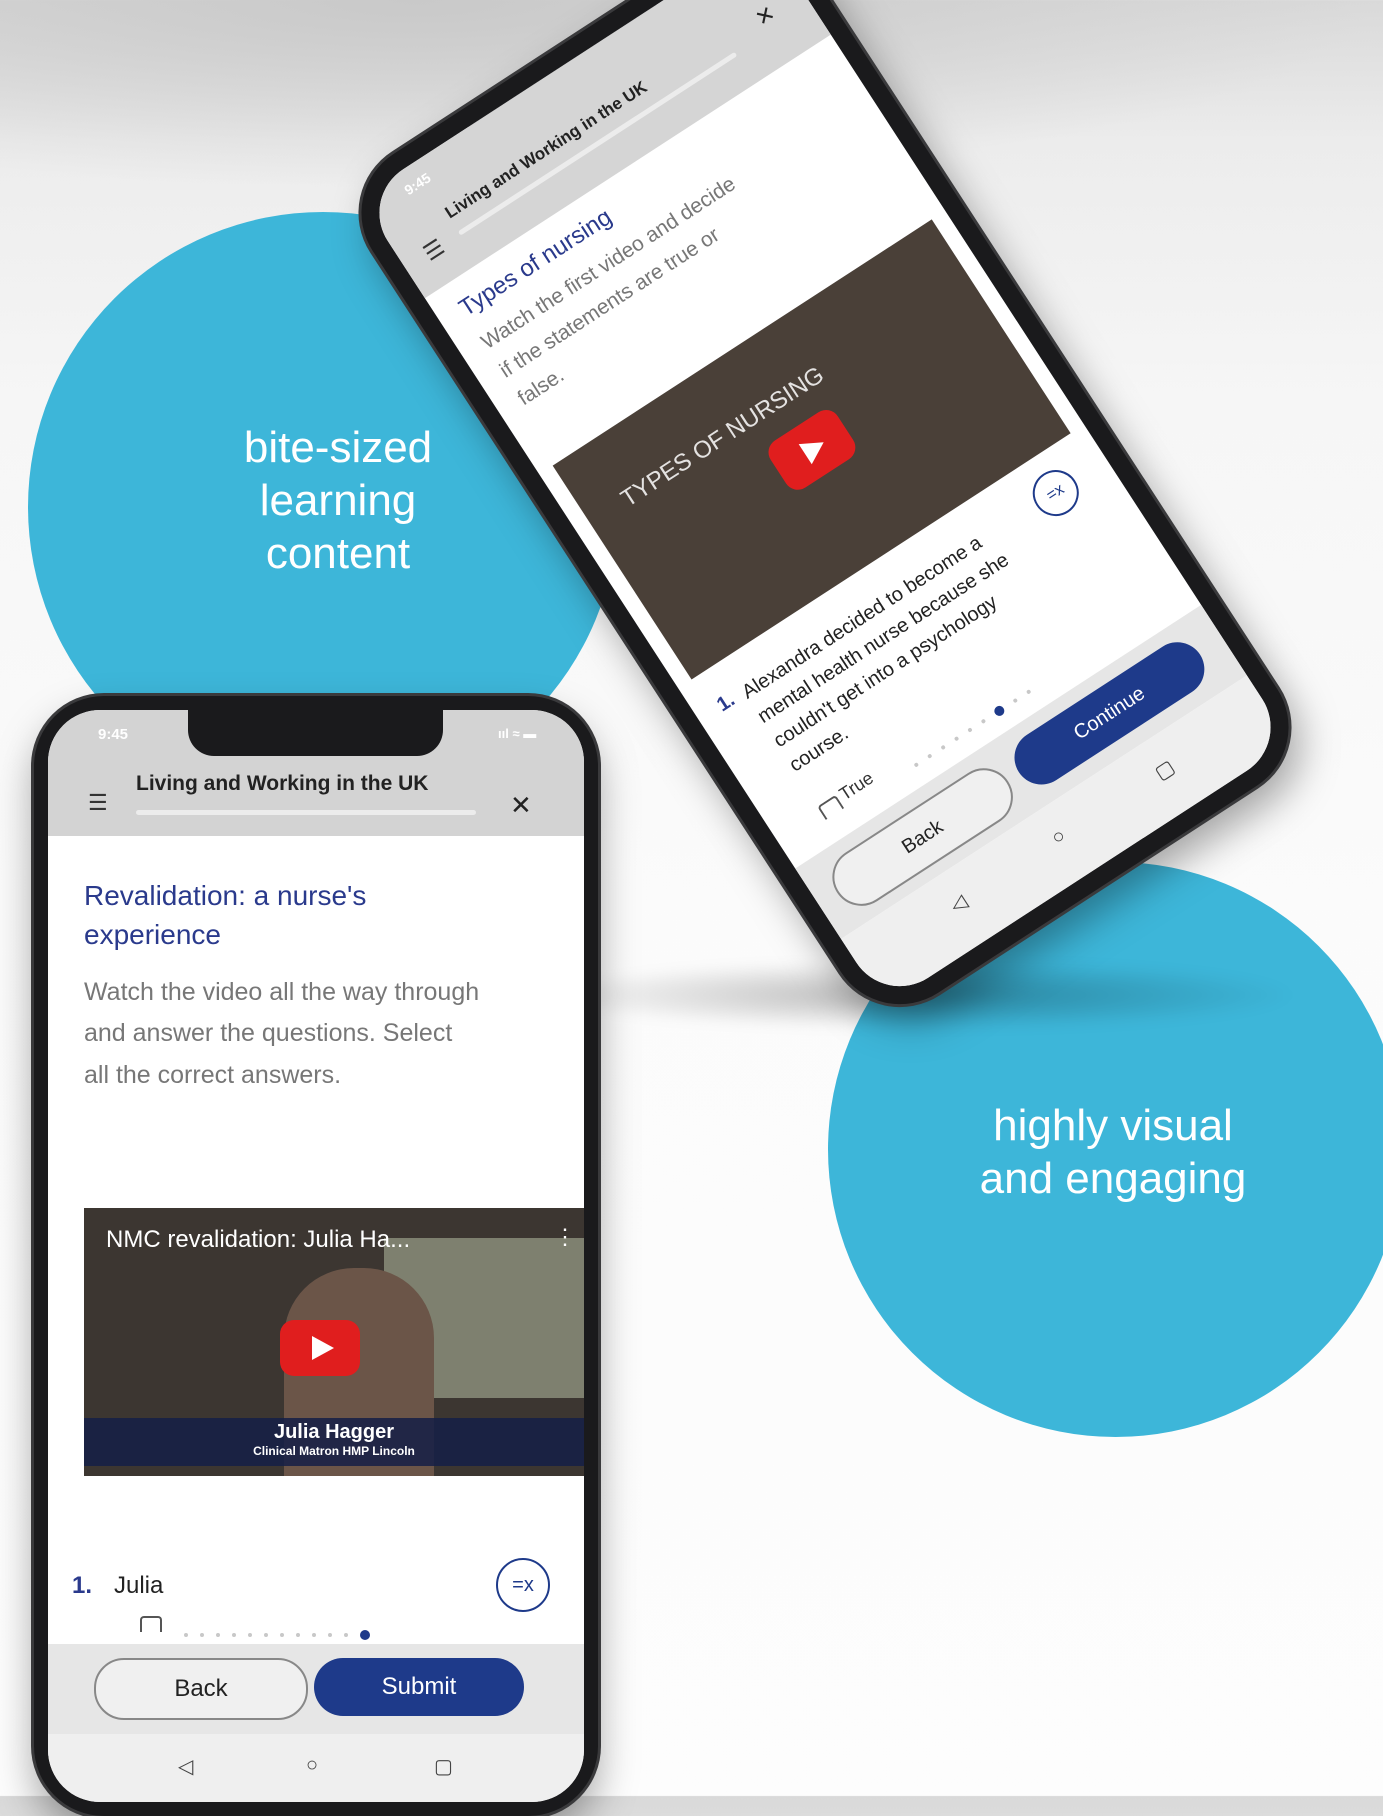  Describe the element at coordinates (320, 1348) in the screenshot. I see `play-icon` at that location.